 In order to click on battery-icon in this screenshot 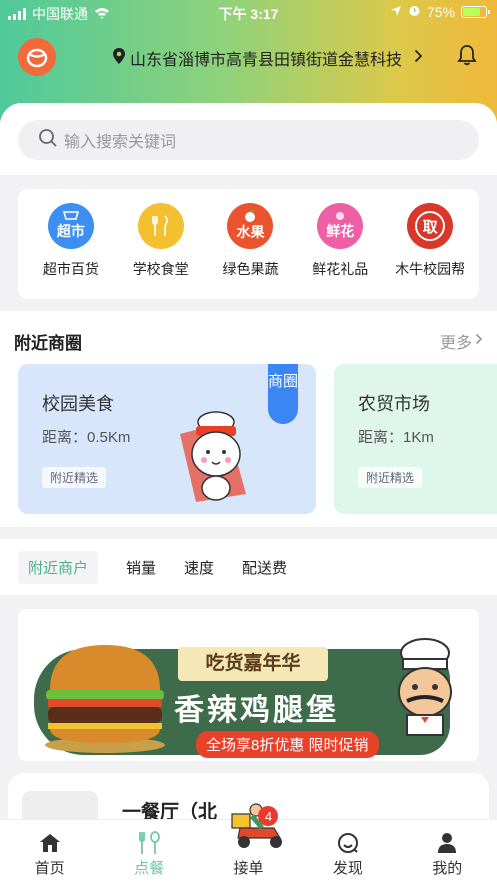, I will do `click(475, 12)`.